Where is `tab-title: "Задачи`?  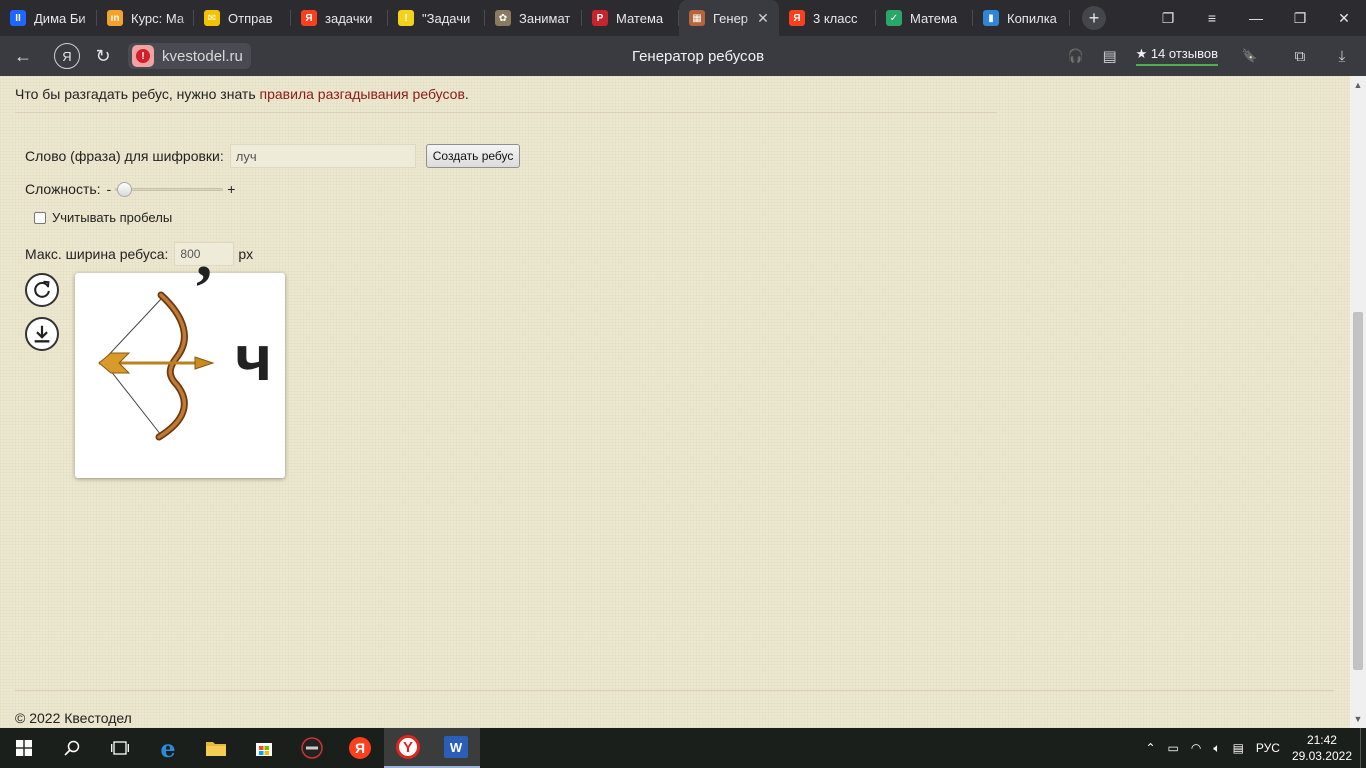
tab-title: "Задачи is located at coordinates (446, 18).